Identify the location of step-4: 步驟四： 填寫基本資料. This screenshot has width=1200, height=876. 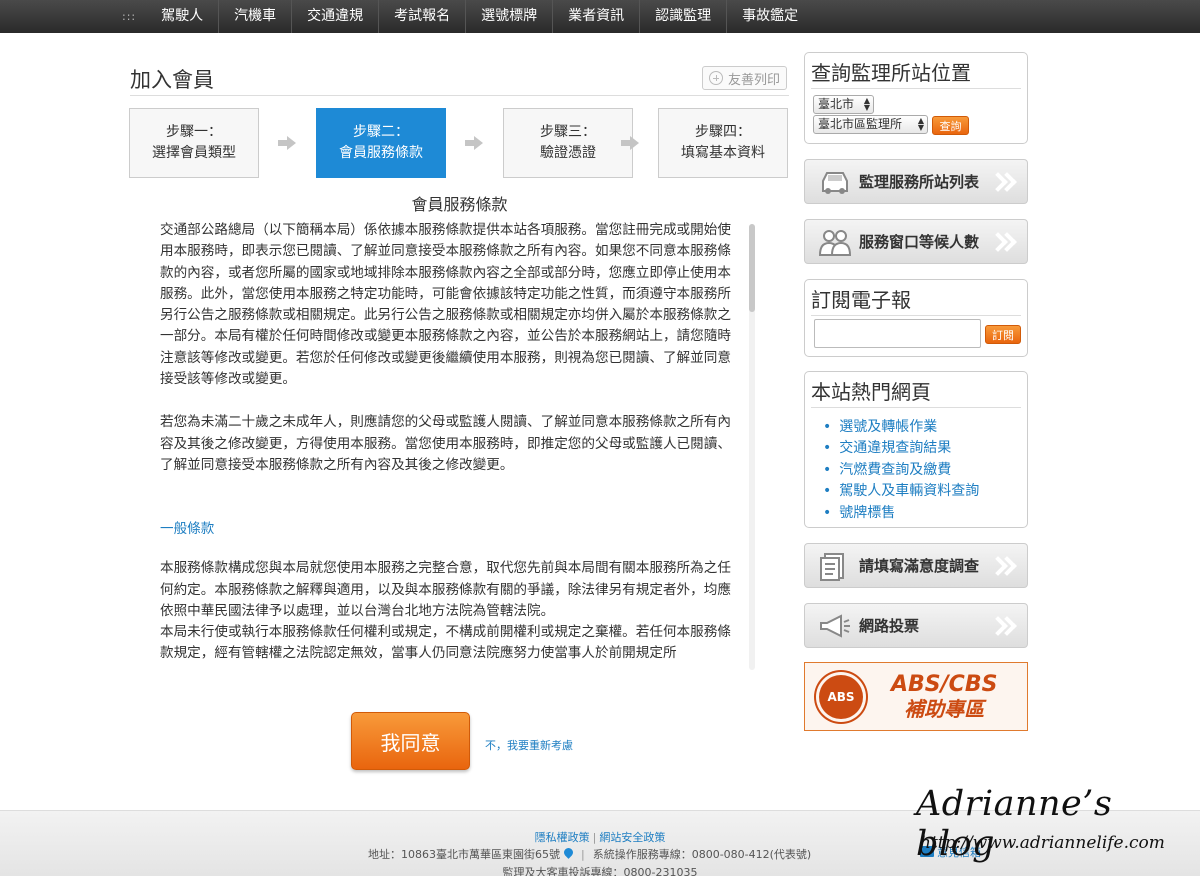
(723, 143).